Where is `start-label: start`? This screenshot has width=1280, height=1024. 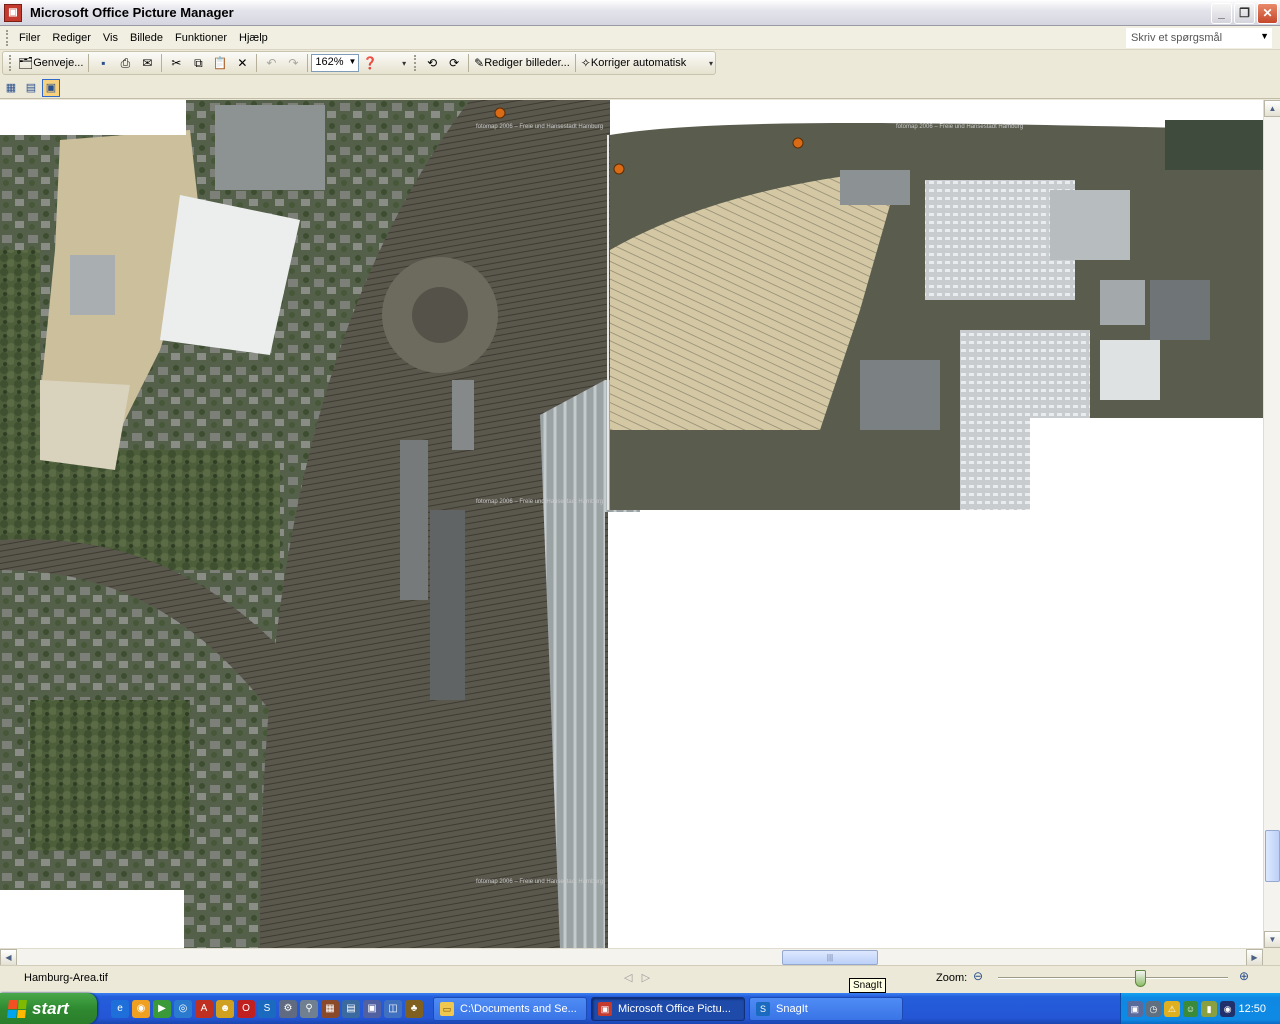 start-label: start is located at coordinates (50, 1008).